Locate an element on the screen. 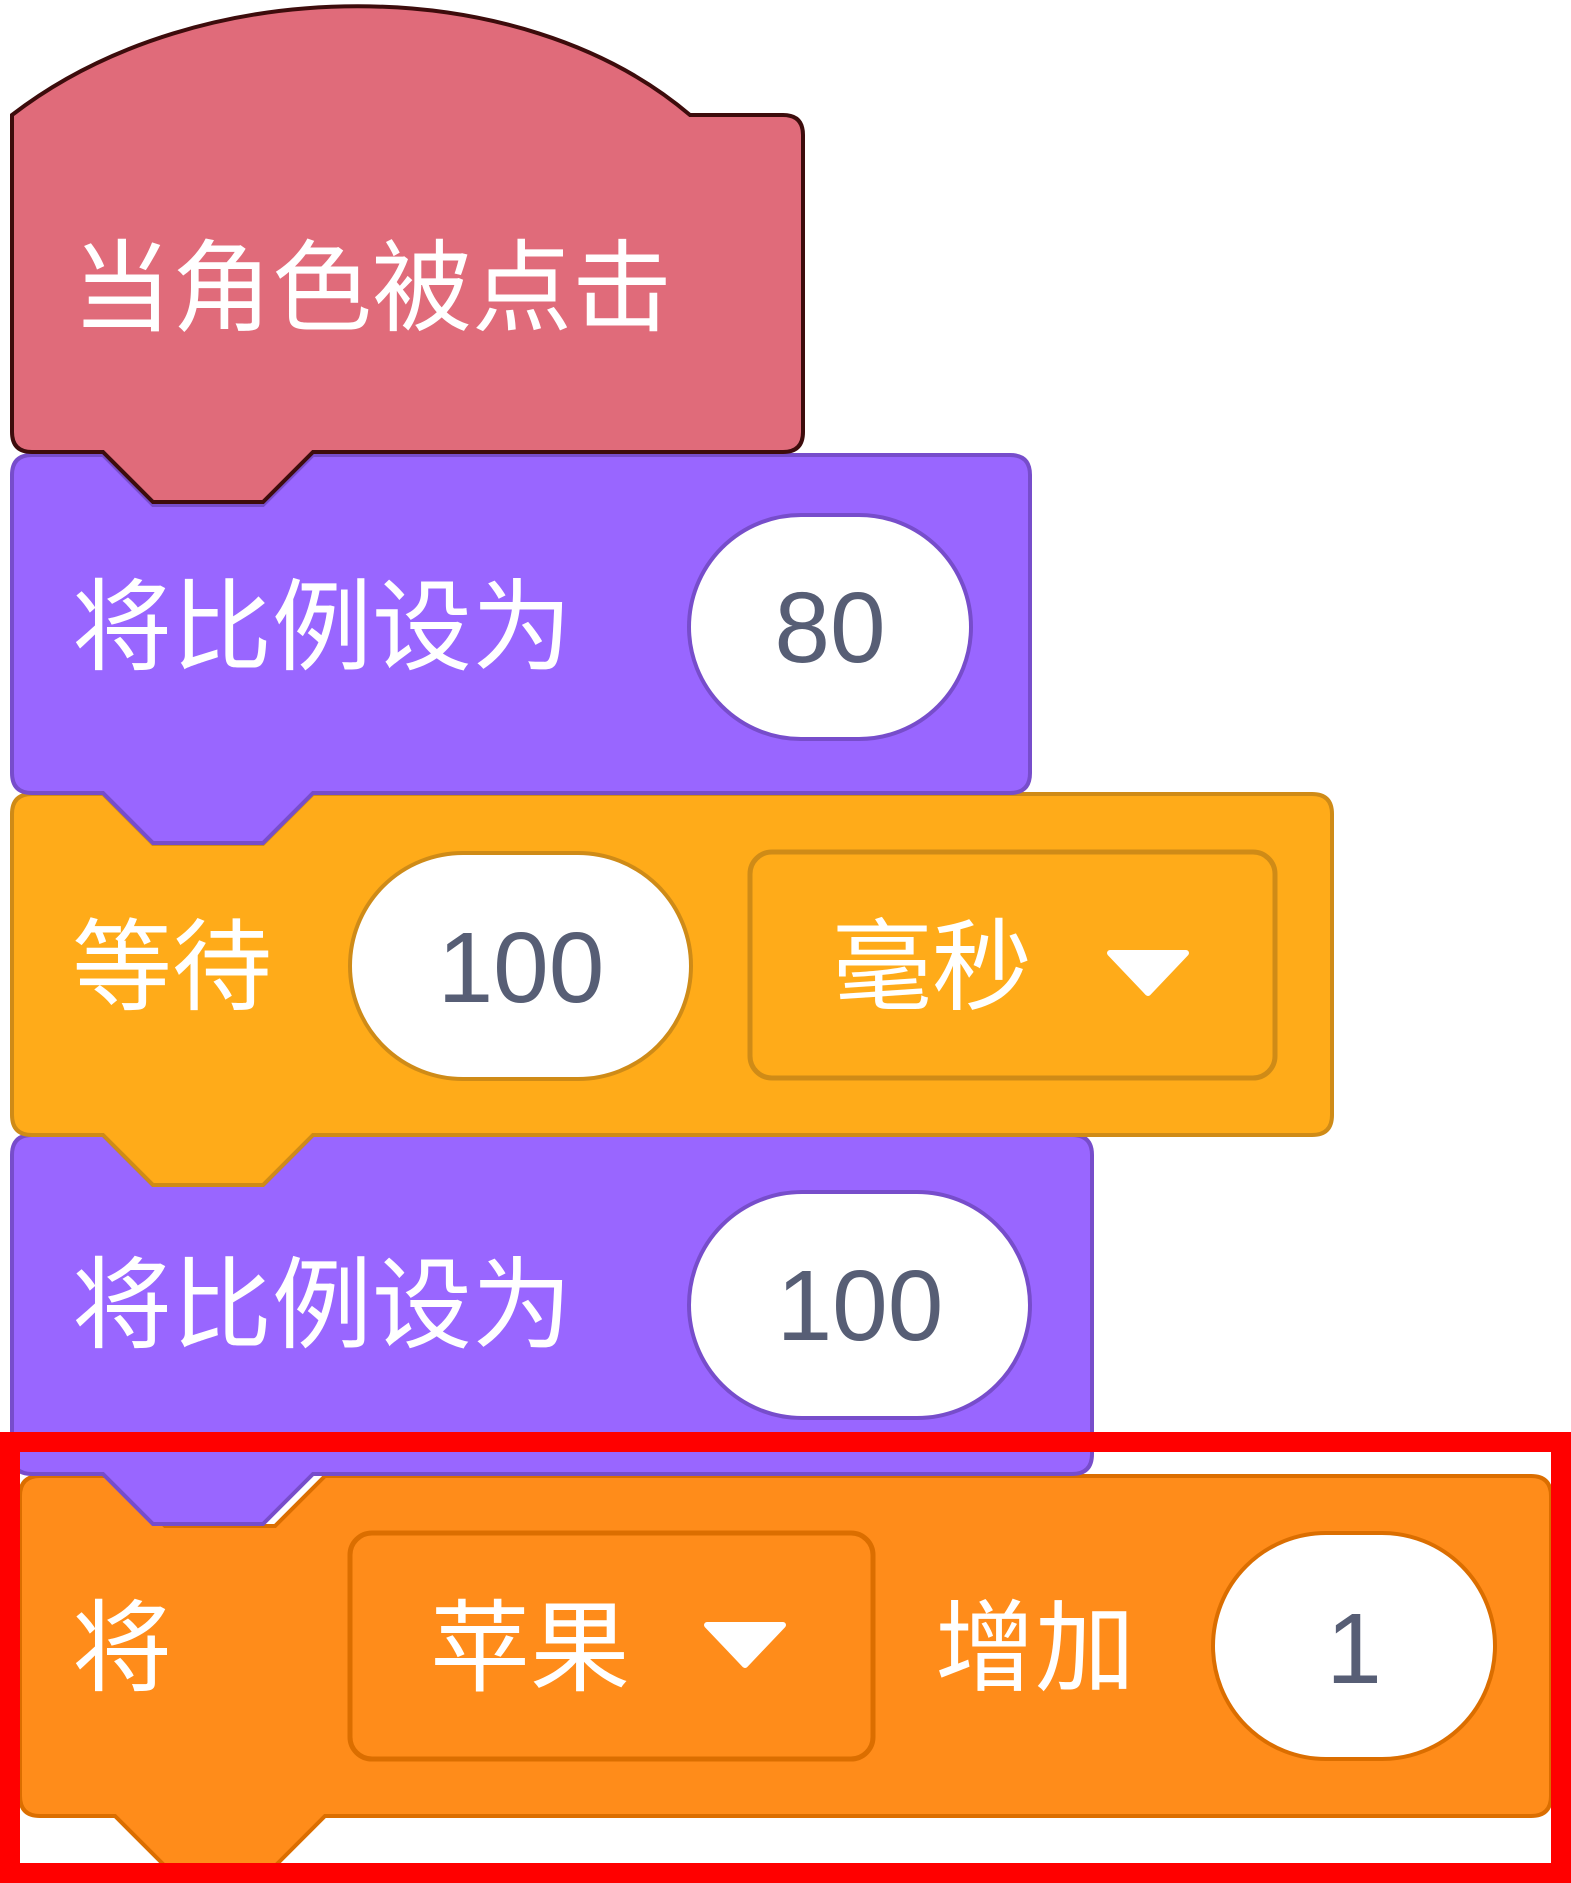  when-sprite-clicked-hat-block: 当角色被点击 is located at coordinates (407, 254).